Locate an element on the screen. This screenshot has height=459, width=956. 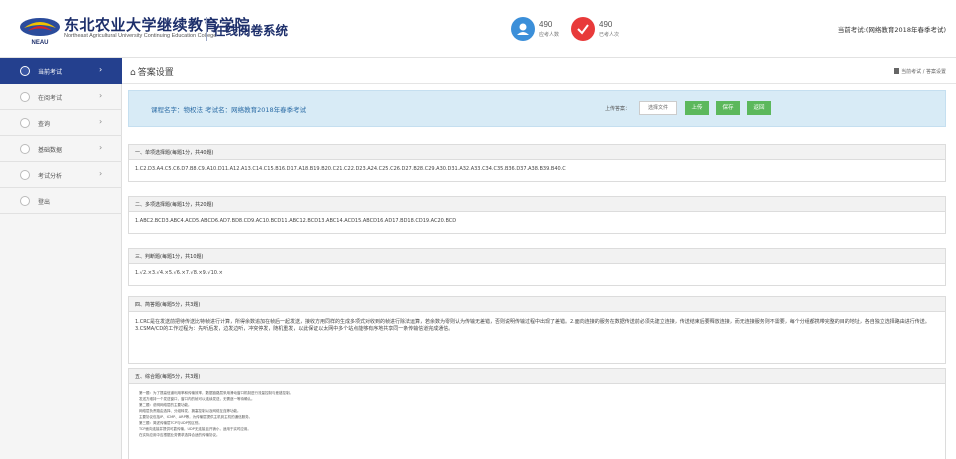
section-header: 五、综合题(每题5分，共3题) is located at coordinates (537, 376).